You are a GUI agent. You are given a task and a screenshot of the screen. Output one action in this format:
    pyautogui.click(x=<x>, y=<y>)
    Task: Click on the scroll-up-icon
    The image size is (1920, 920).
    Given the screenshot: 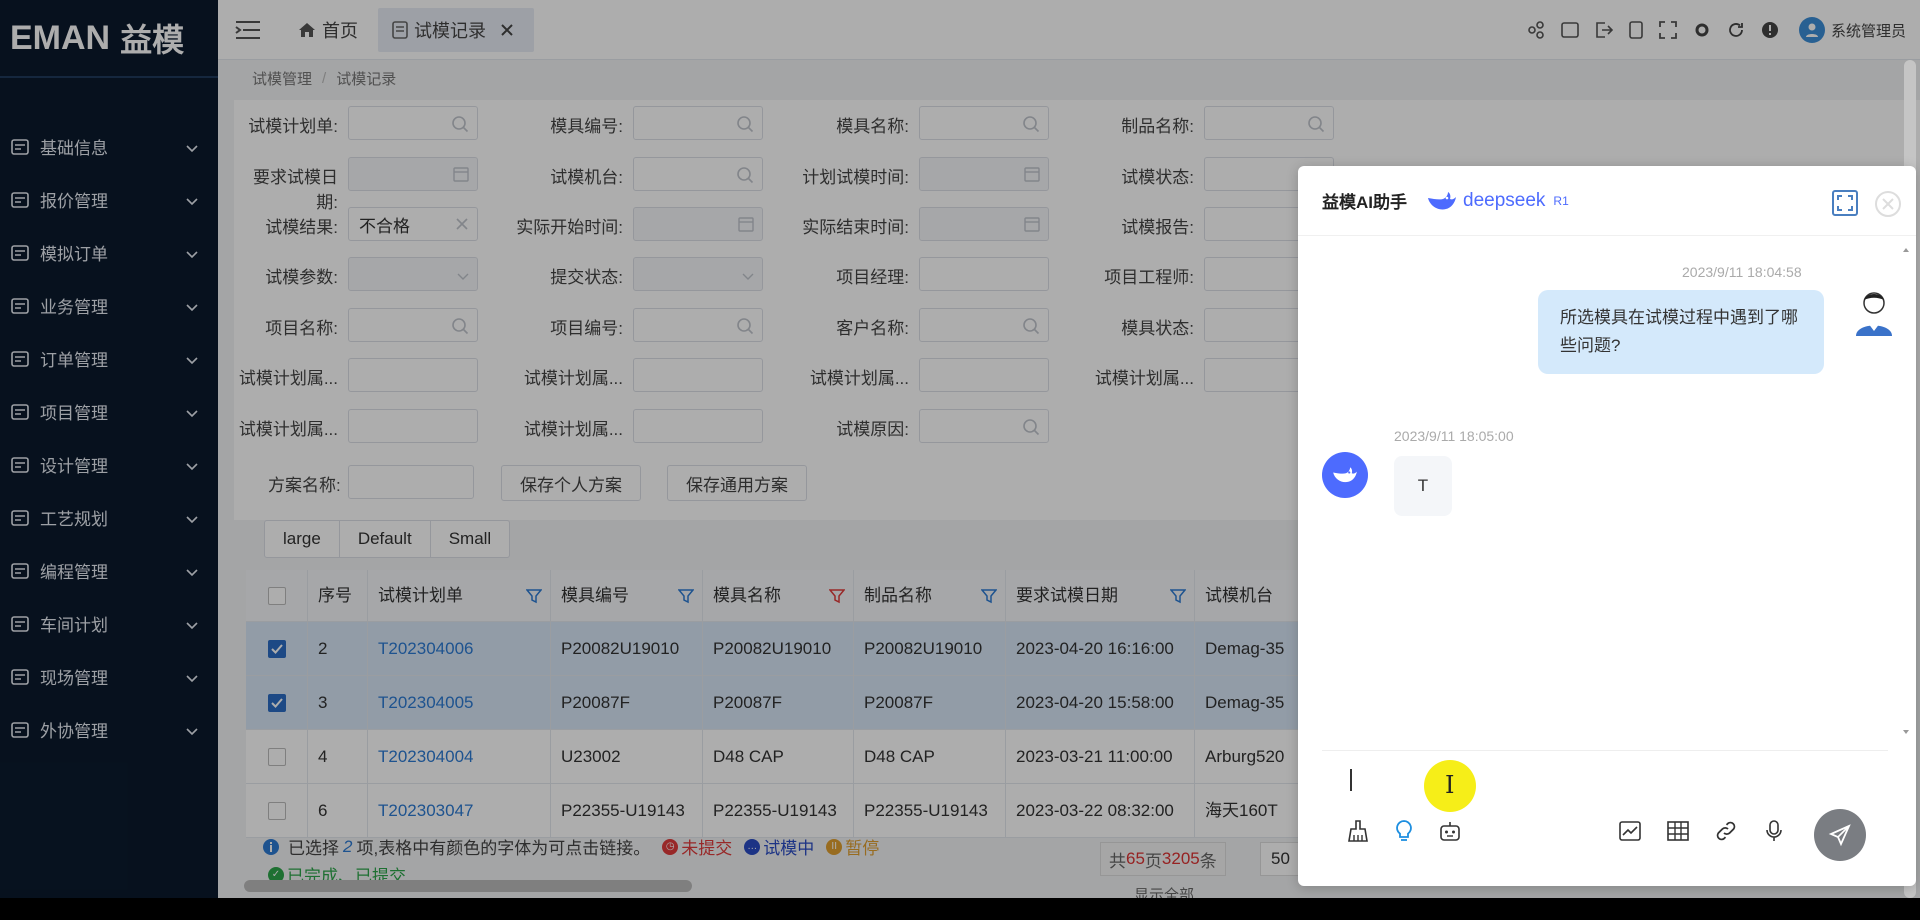 What is the action you would take?
    pyautogui.click(x=1906, y=250)
    